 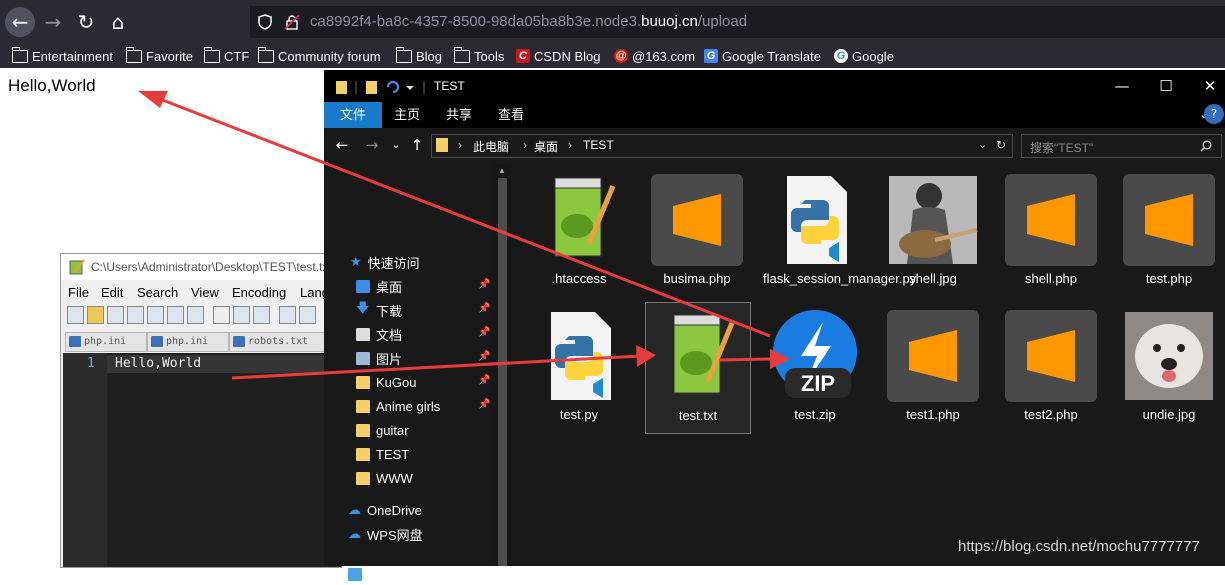 What do you see at coordinates (388, 575) in the screenshot?
I see `nav-label: 此电脑` at bounding box center [388, 575].